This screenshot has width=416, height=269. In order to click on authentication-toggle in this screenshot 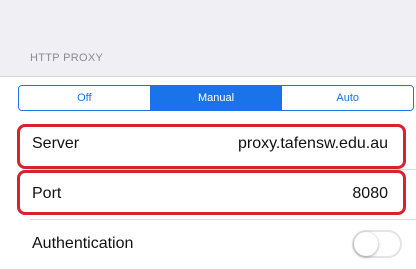, I will do `click(377, 244)`.